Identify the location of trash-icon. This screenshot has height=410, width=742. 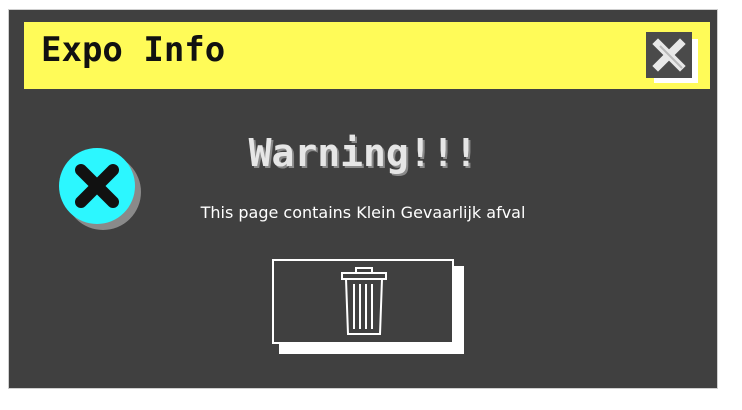
(364, 301).